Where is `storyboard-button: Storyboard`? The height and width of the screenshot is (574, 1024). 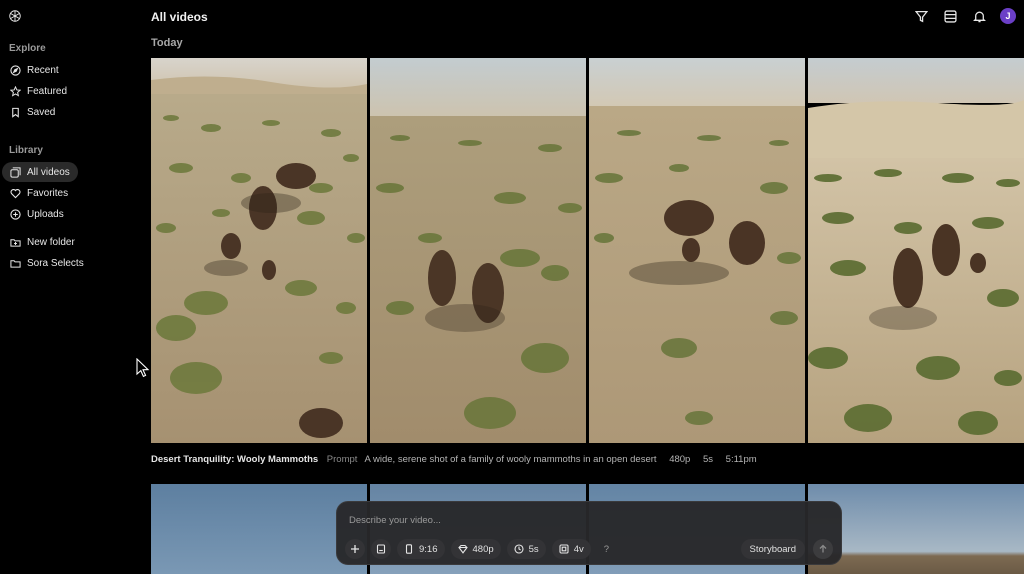 storyboard-button: Storyboard is located at coordinates (772, 549).